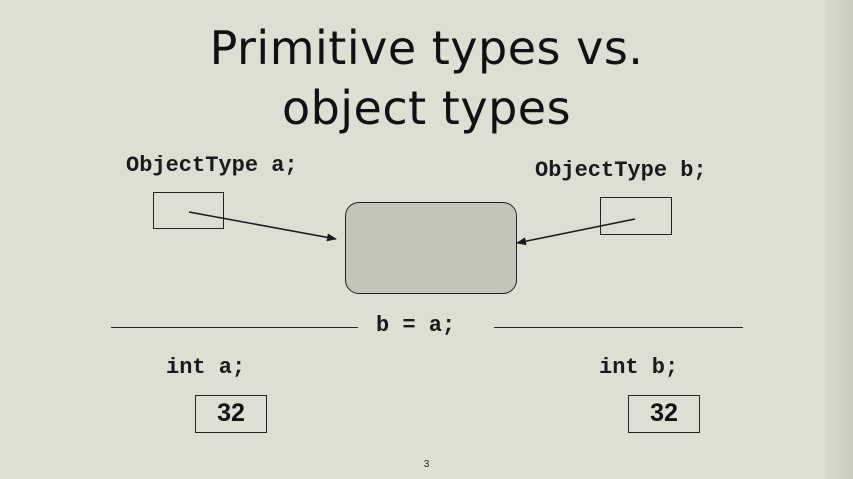 The image size is (853, 479). Describe the element at coordinates (426, 464) in the screenshot. I see `page-number: 3` at that location.